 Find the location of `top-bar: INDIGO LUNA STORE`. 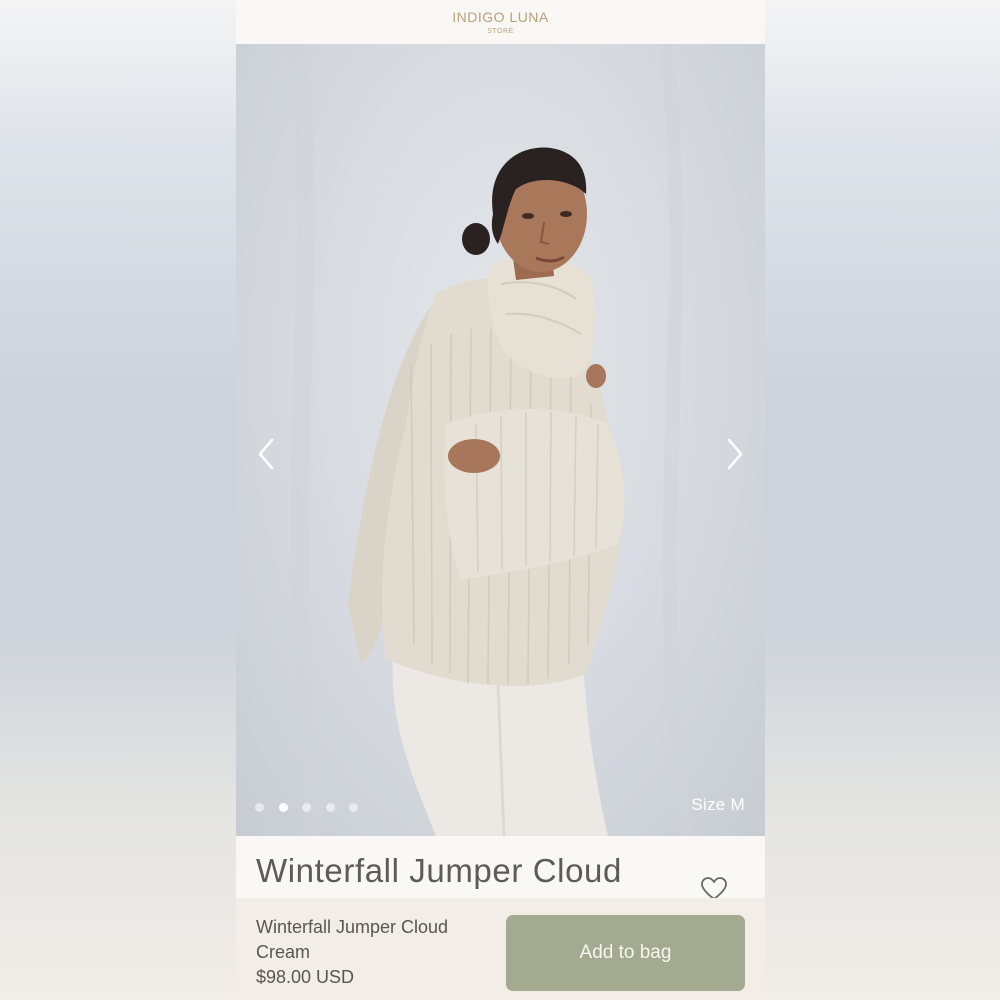

top-bar: INDIGO LUNA STORE is located at coordinates (500, 22).